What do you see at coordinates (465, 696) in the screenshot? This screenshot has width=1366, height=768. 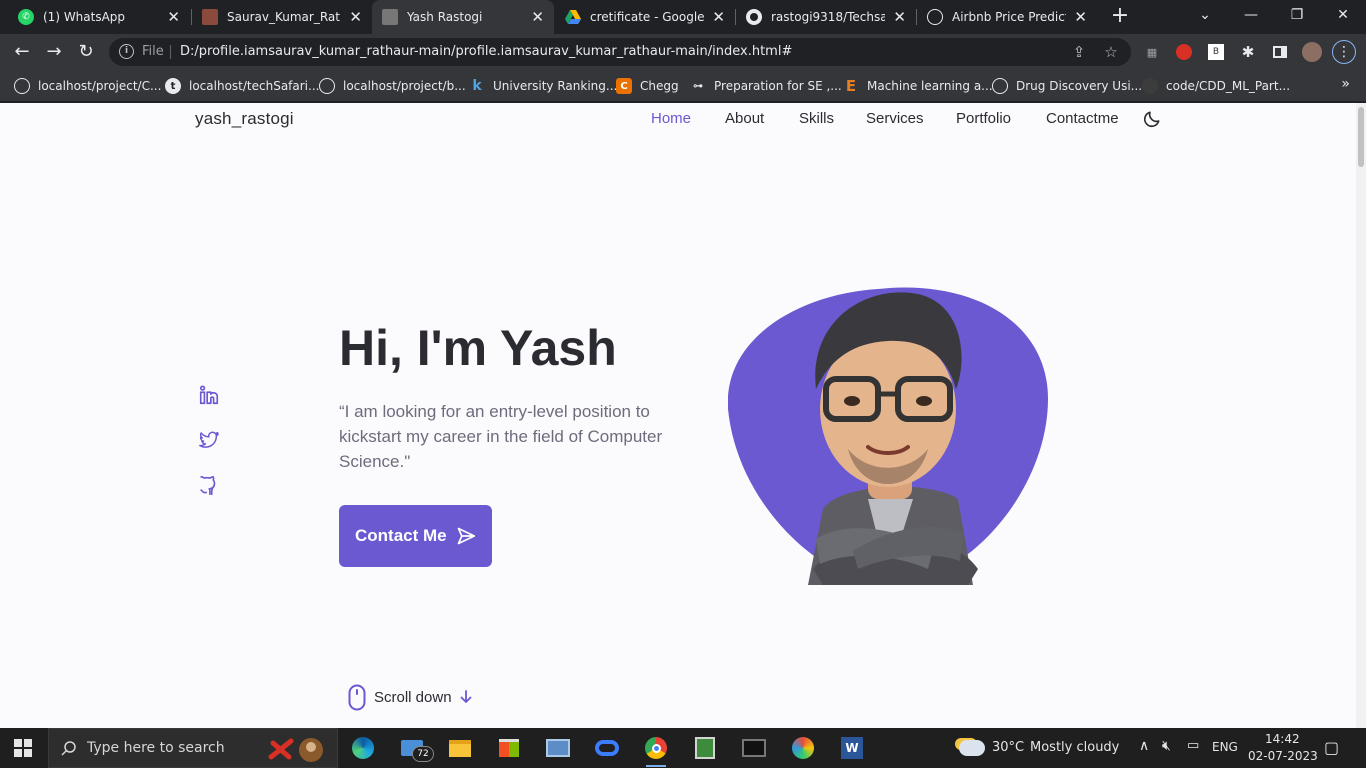 I see `arrow-down-icon` at bounding box center [465, 696].